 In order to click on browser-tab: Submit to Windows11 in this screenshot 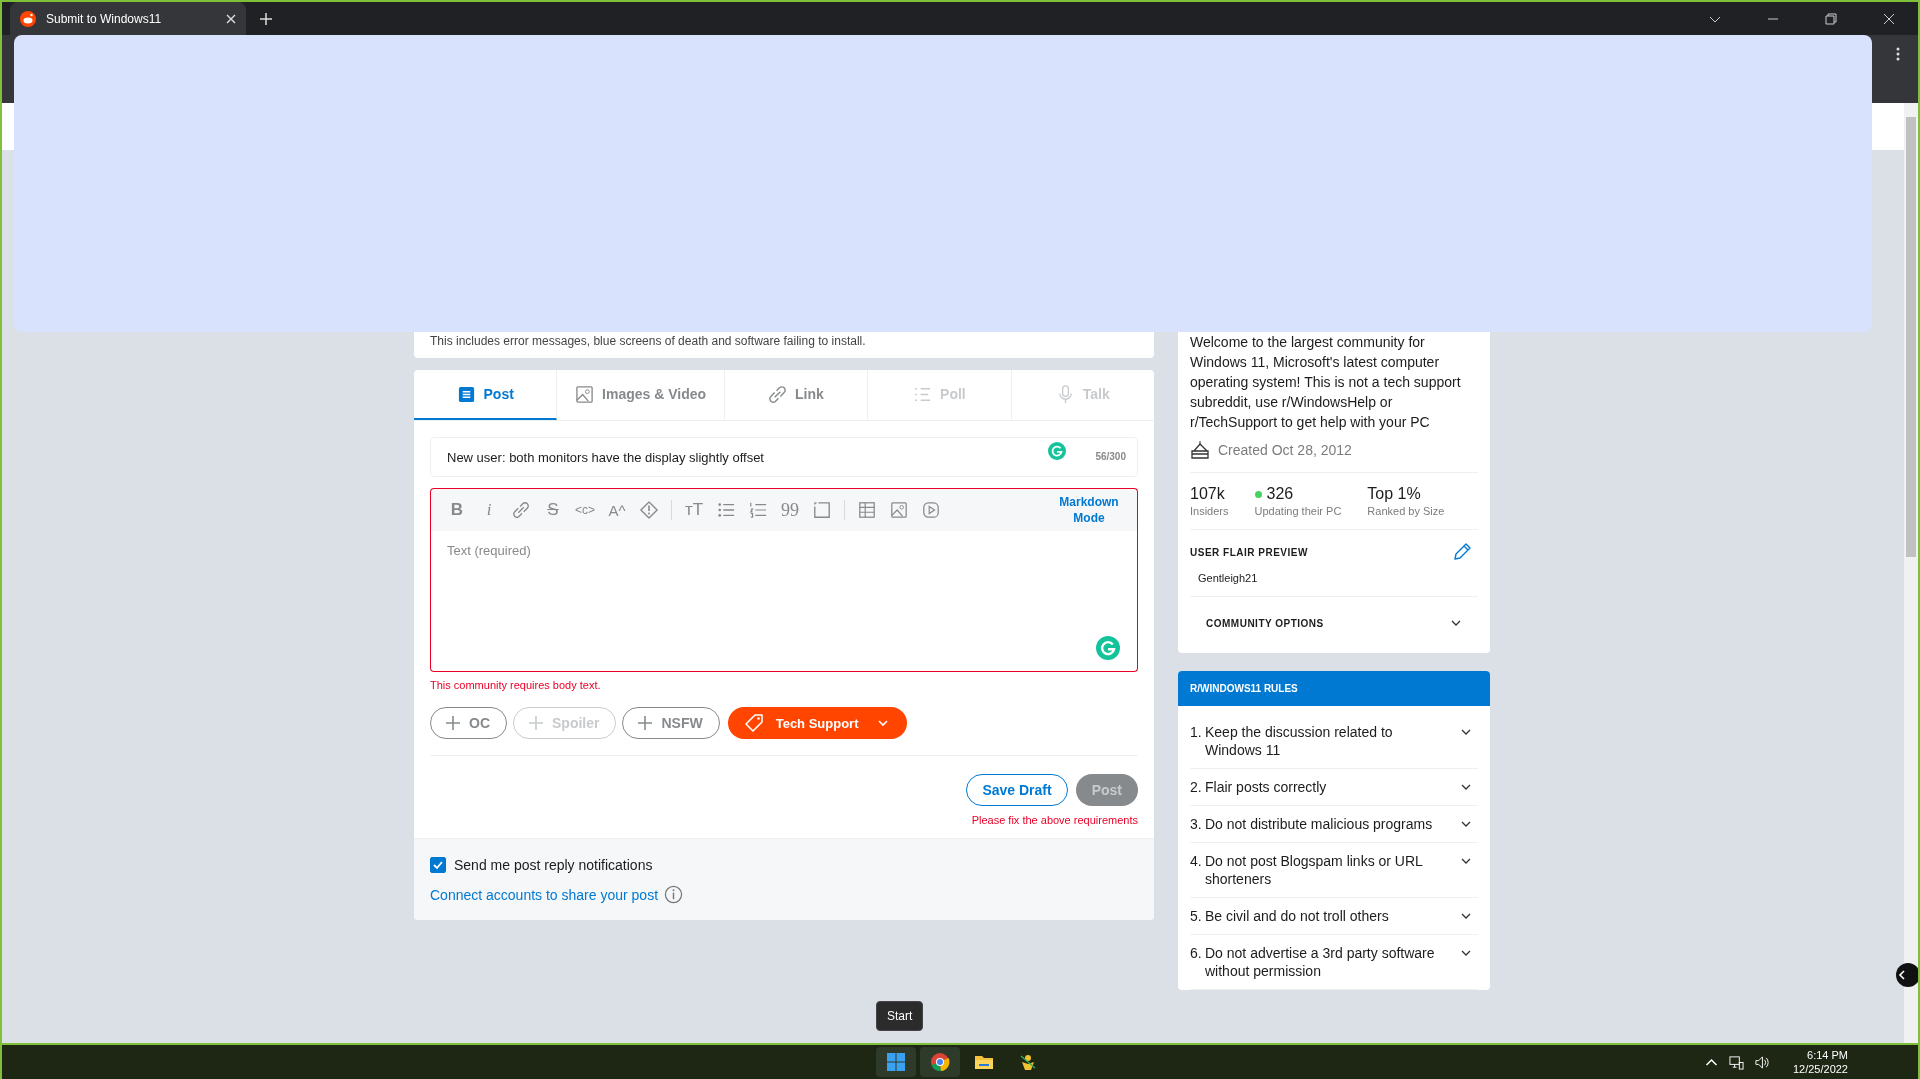, I will do `click(128, 18)`.